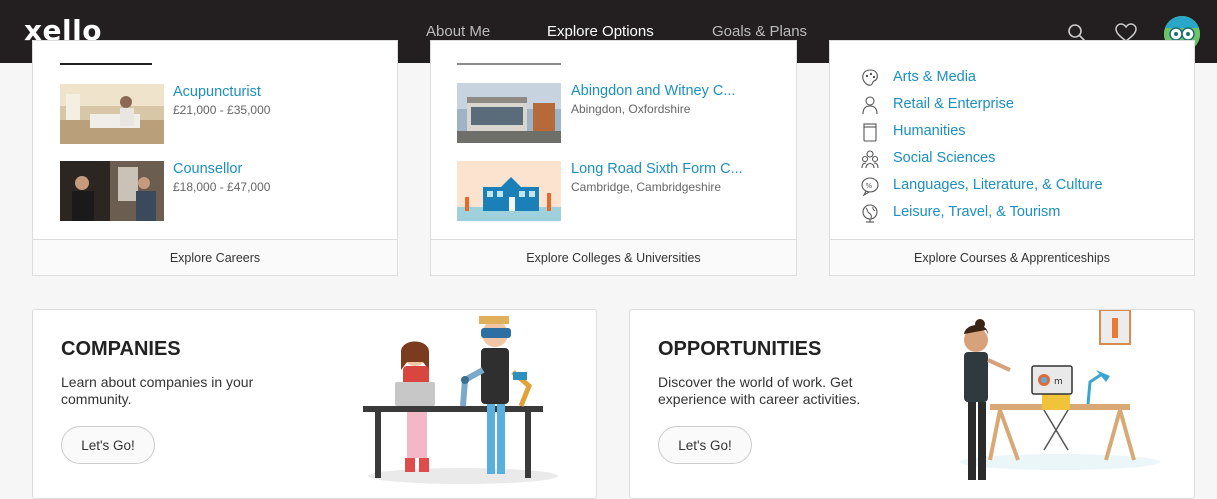 The image size is (1217, 499). What do you see at coordinates (613, 158) in the screenshot?
I see `colleges-card: Explore Colleges & Universities` at bounding box center [613, 158].